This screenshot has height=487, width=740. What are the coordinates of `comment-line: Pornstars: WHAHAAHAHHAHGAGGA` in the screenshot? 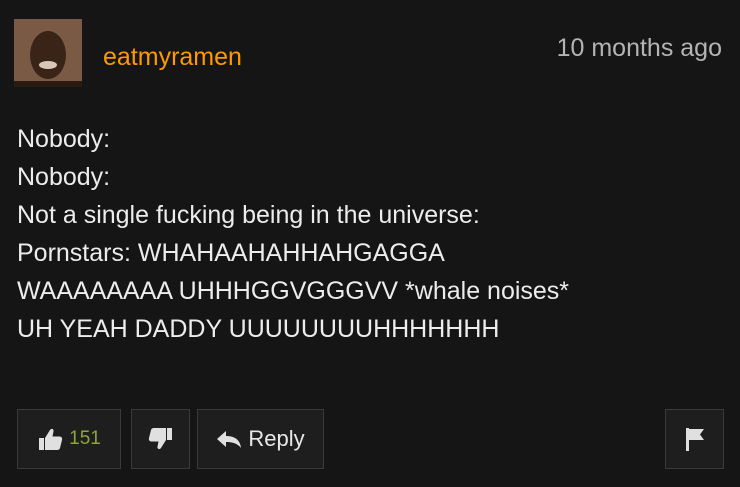 It's located at (231, 253).